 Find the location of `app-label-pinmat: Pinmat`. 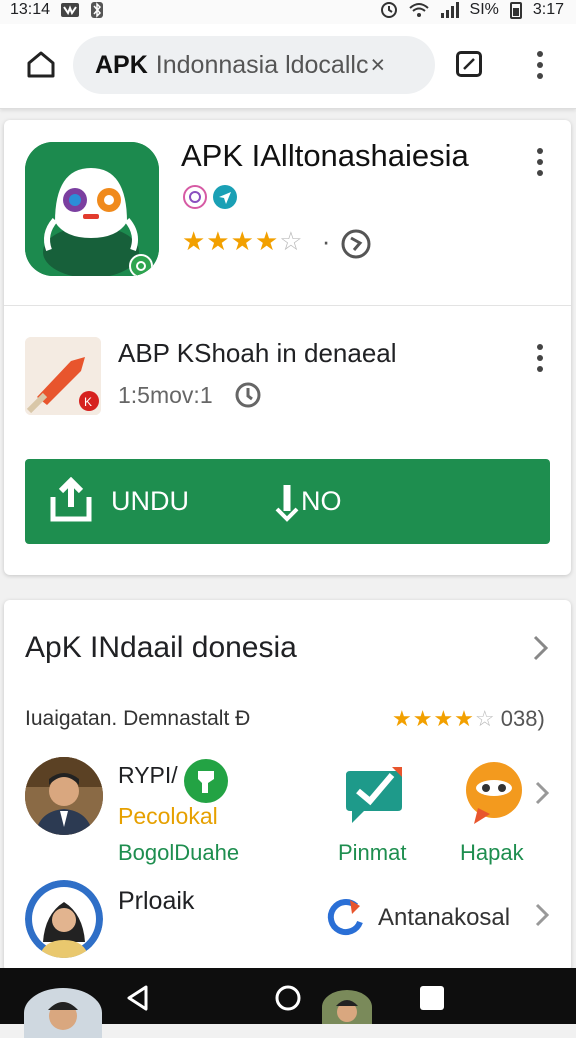

app-label-pinmat: Pinmat is located at coordinates (372, 852).